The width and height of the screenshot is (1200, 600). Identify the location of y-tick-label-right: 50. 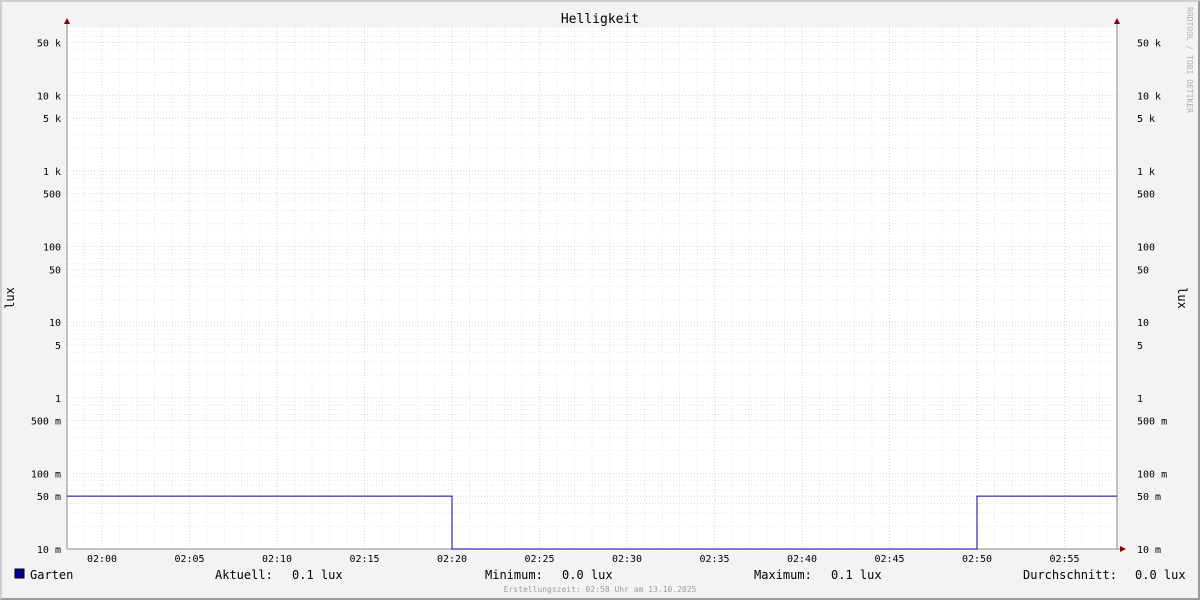
(1143, 270).